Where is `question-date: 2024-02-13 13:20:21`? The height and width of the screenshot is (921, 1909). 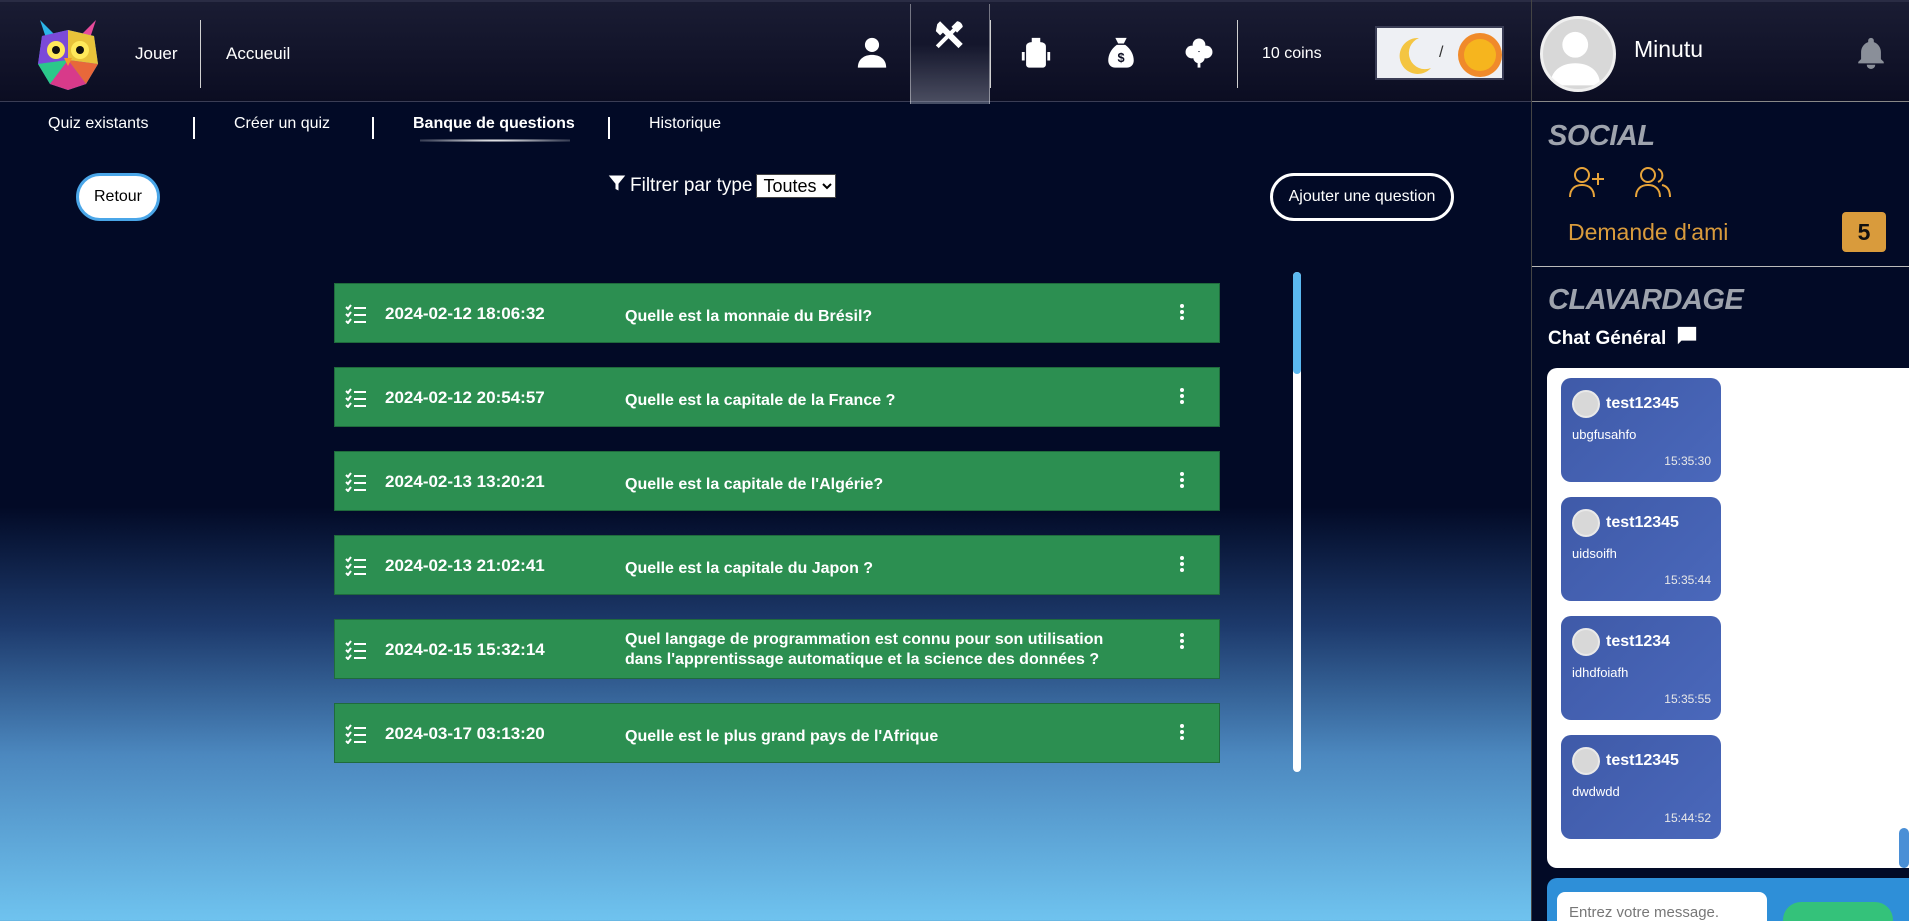 question-date: 2024-02-13 13:20:21 is located at coordinates (465, 481).